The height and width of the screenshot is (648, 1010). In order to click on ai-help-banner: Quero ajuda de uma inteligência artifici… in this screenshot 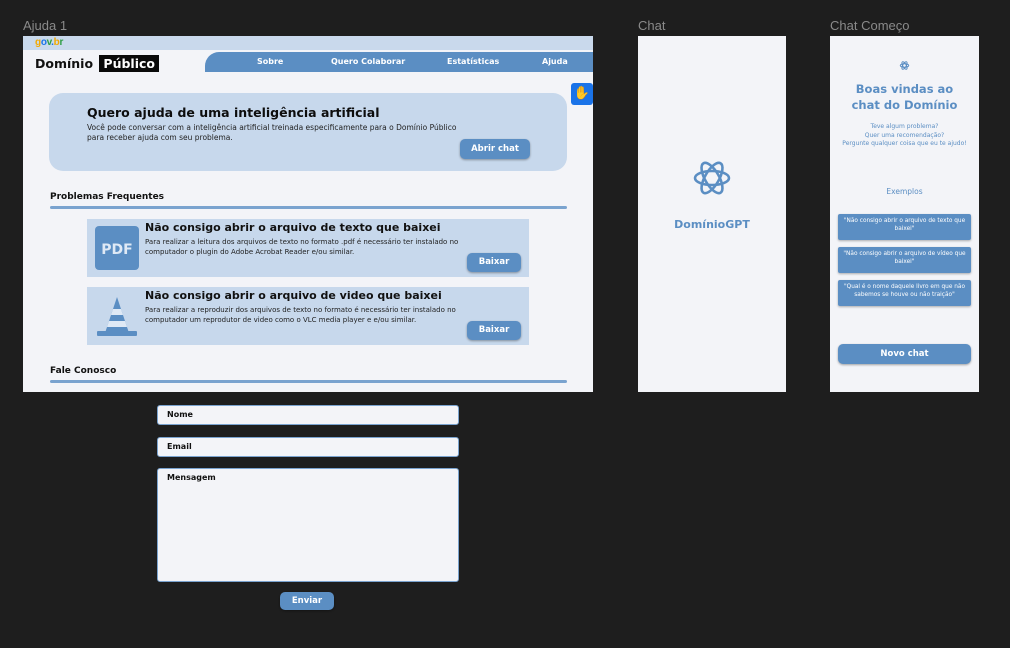, I will do `click(308, 132)`.